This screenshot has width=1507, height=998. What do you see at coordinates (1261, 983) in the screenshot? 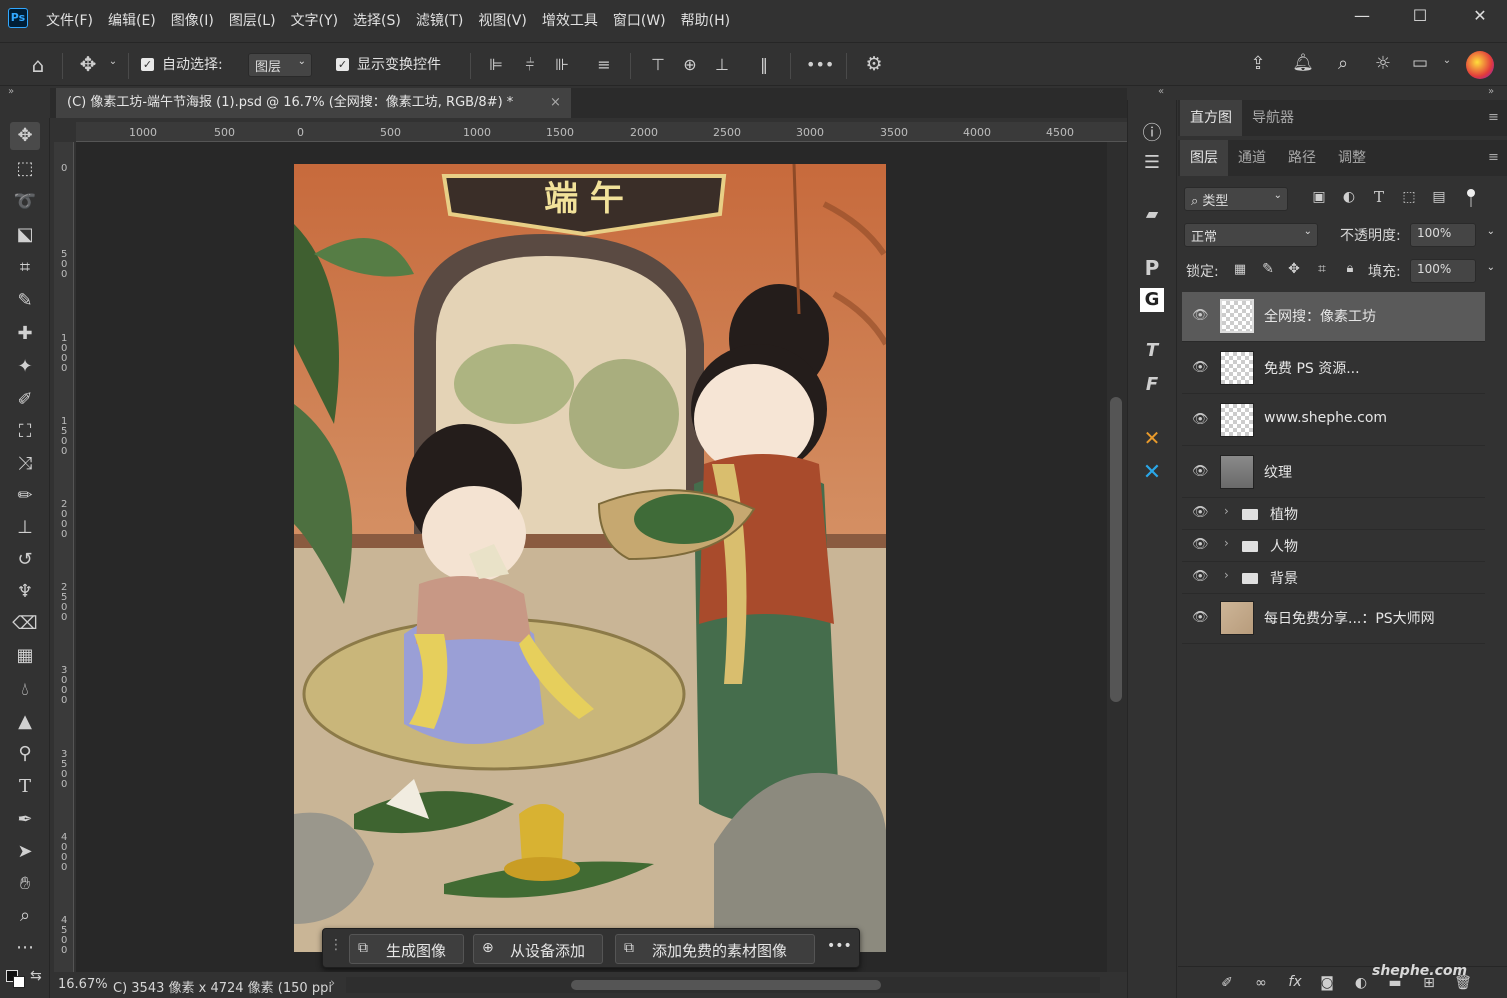
I see `link-icon: ∞` at bounding box center [1261, 983].